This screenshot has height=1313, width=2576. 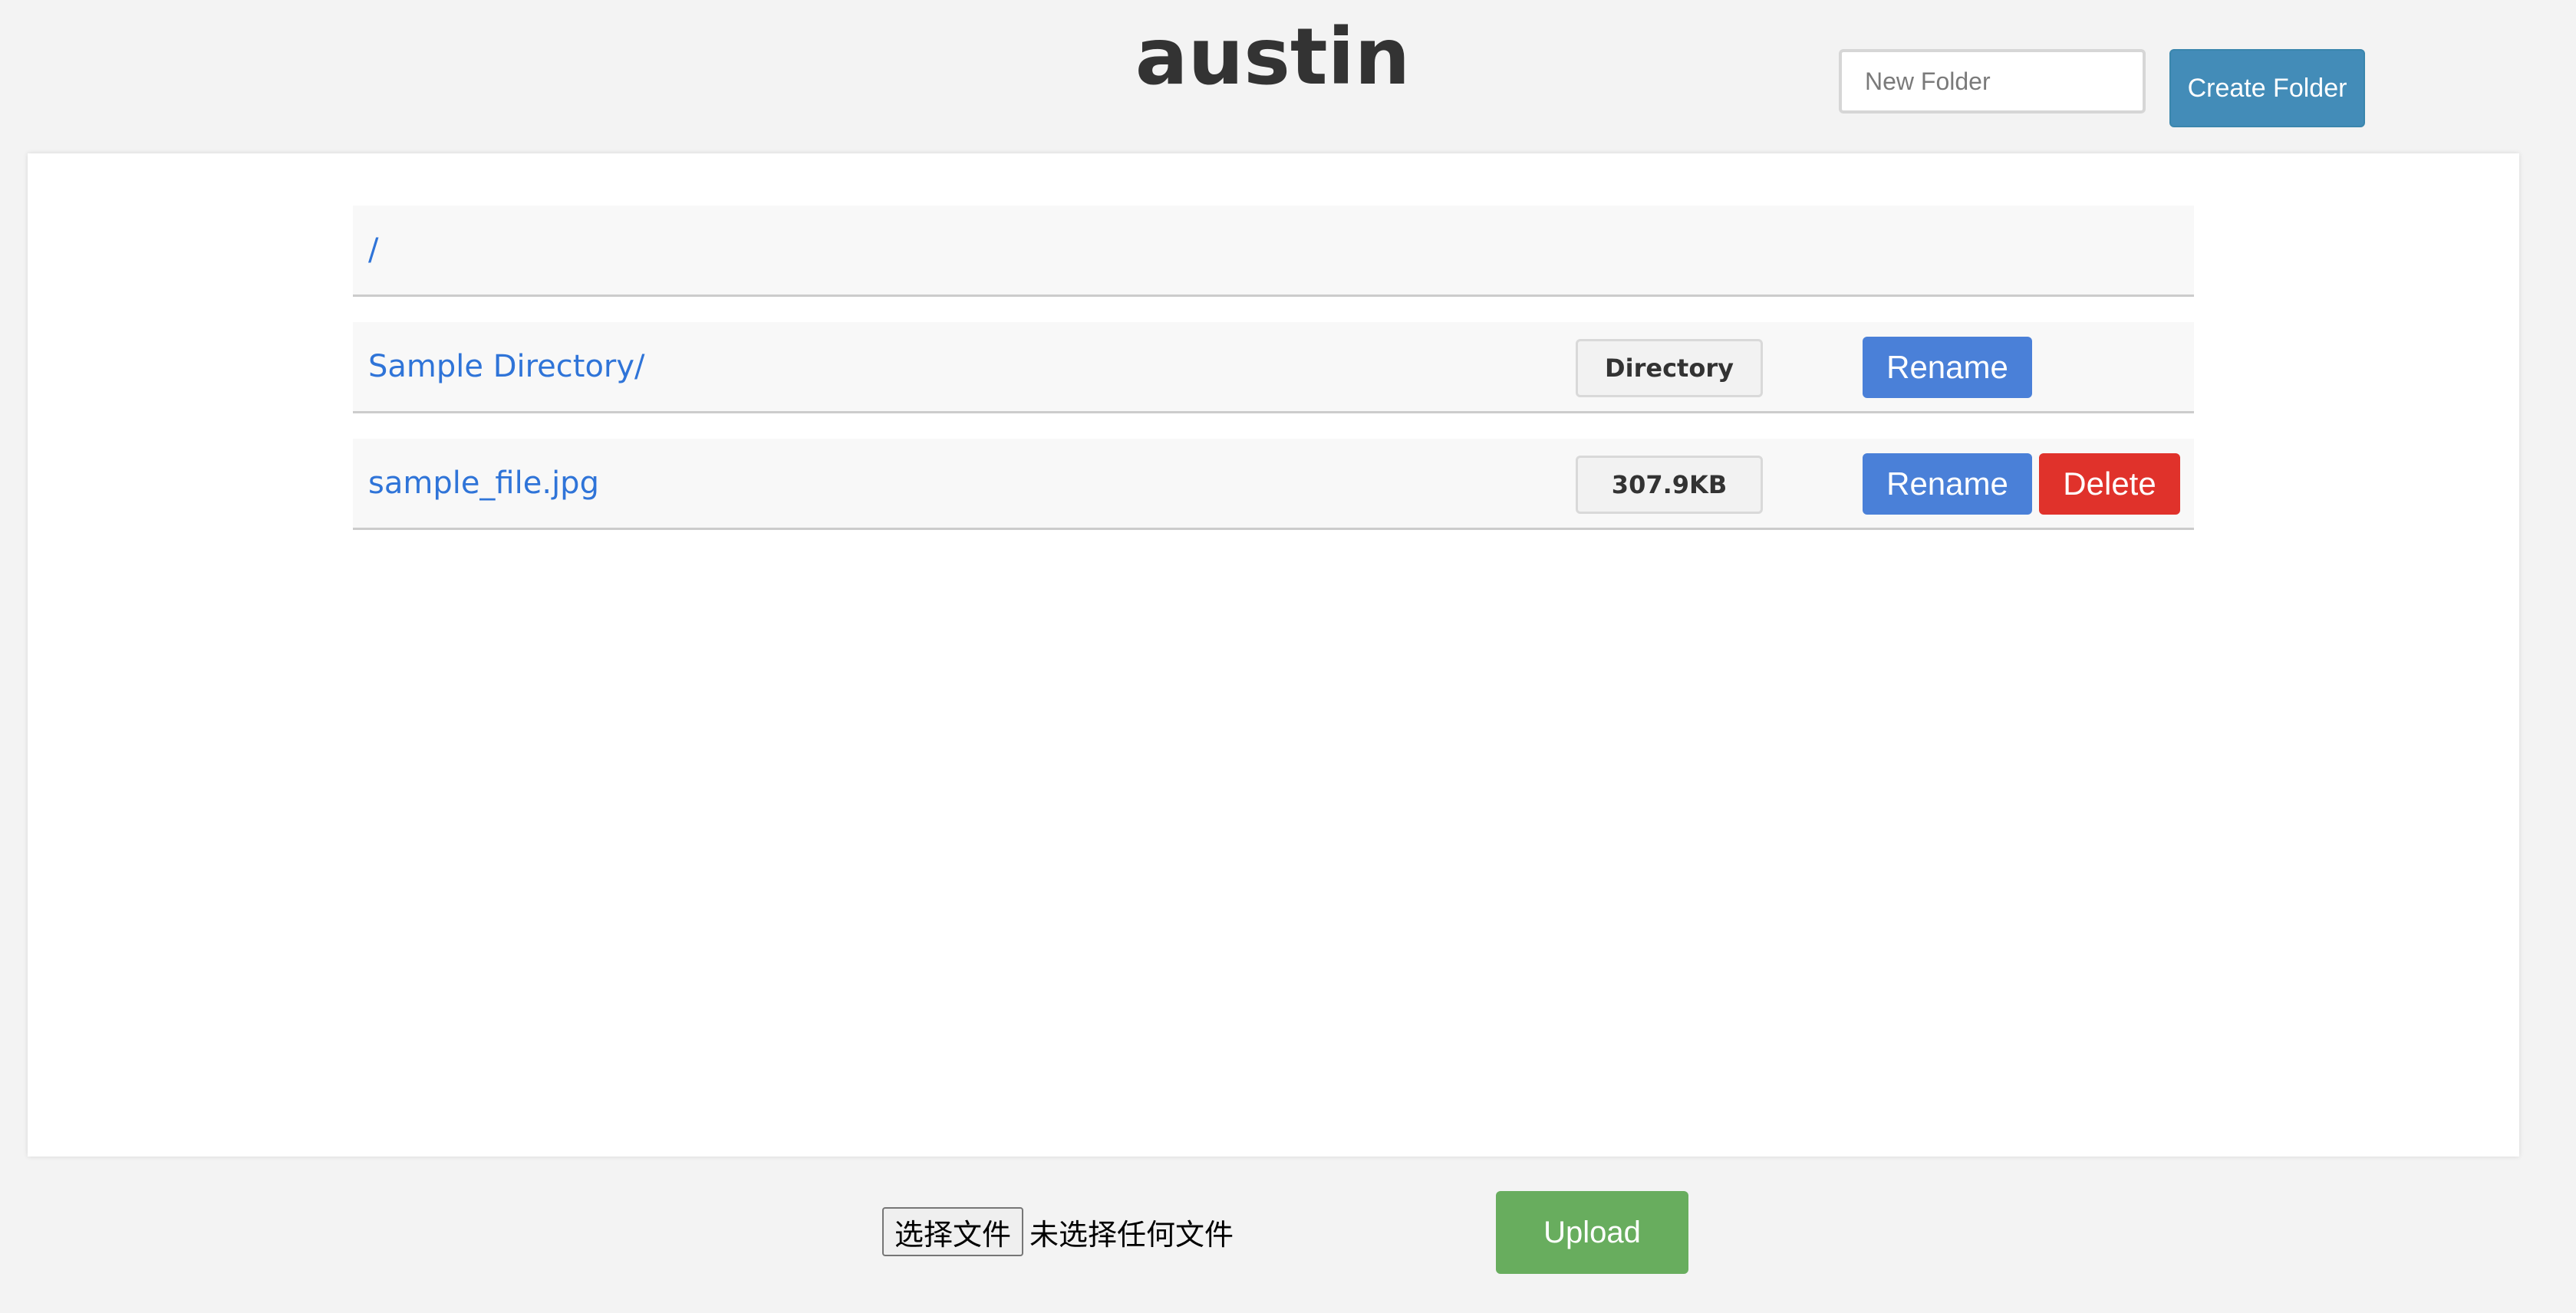 What do you see at coordinates (373, 250) in the screenshot?
I see `breadcrumb-root-link: /` at bounding box center [373, 250].